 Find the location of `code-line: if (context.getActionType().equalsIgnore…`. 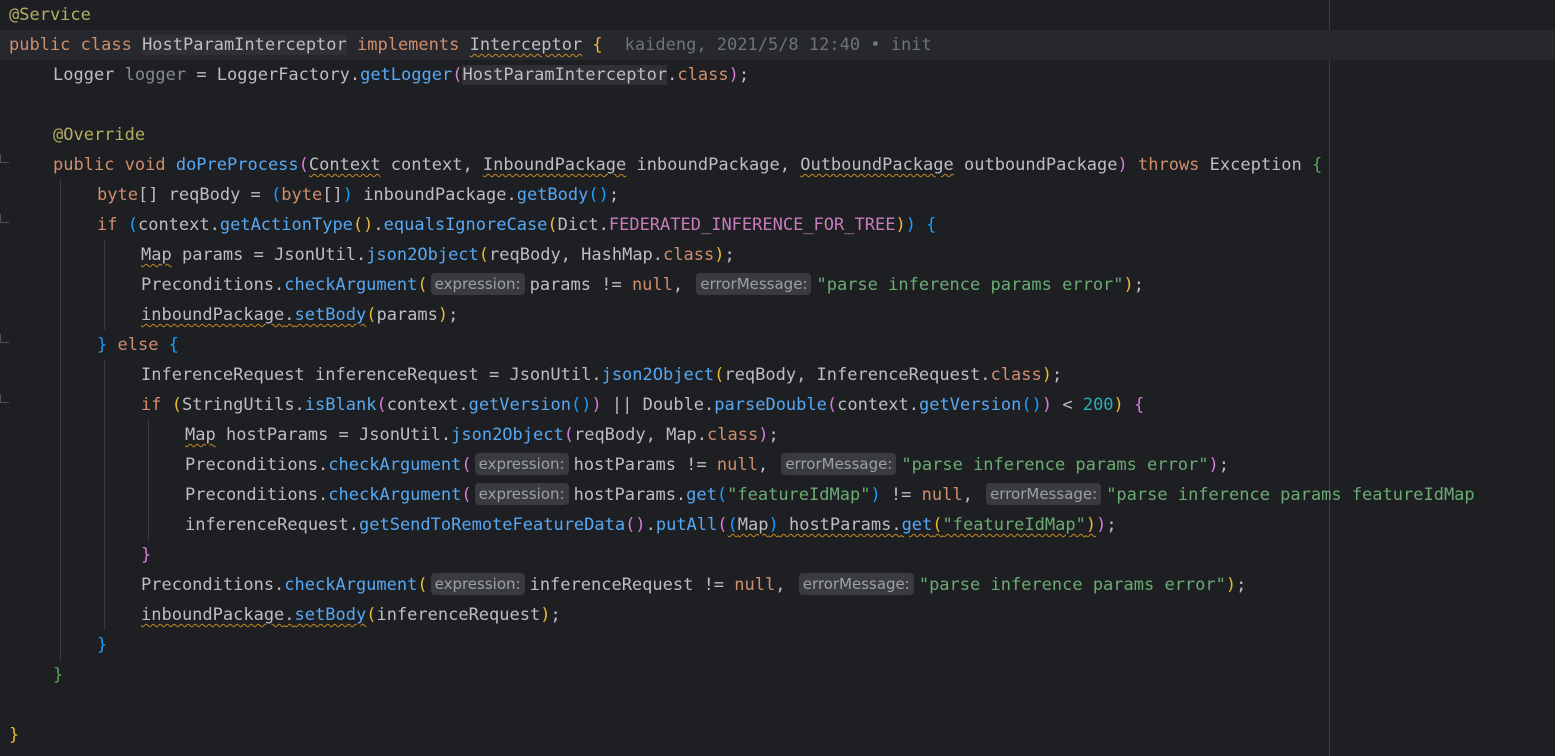

code-line: if (context.getActionType().equalsIgnore… is located at coordinates (777, 225).